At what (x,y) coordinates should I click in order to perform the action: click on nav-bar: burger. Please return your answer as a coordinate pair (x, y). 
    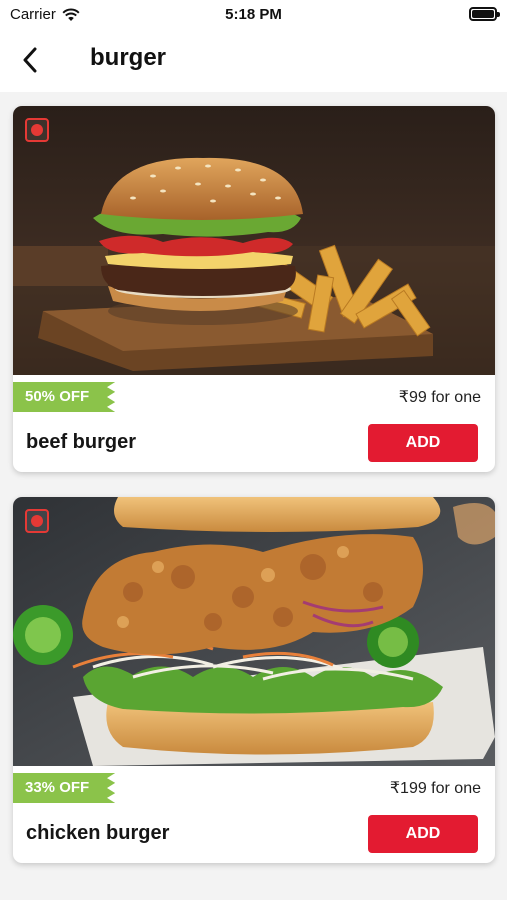
    Looking at the image, I should click on (253, 61).